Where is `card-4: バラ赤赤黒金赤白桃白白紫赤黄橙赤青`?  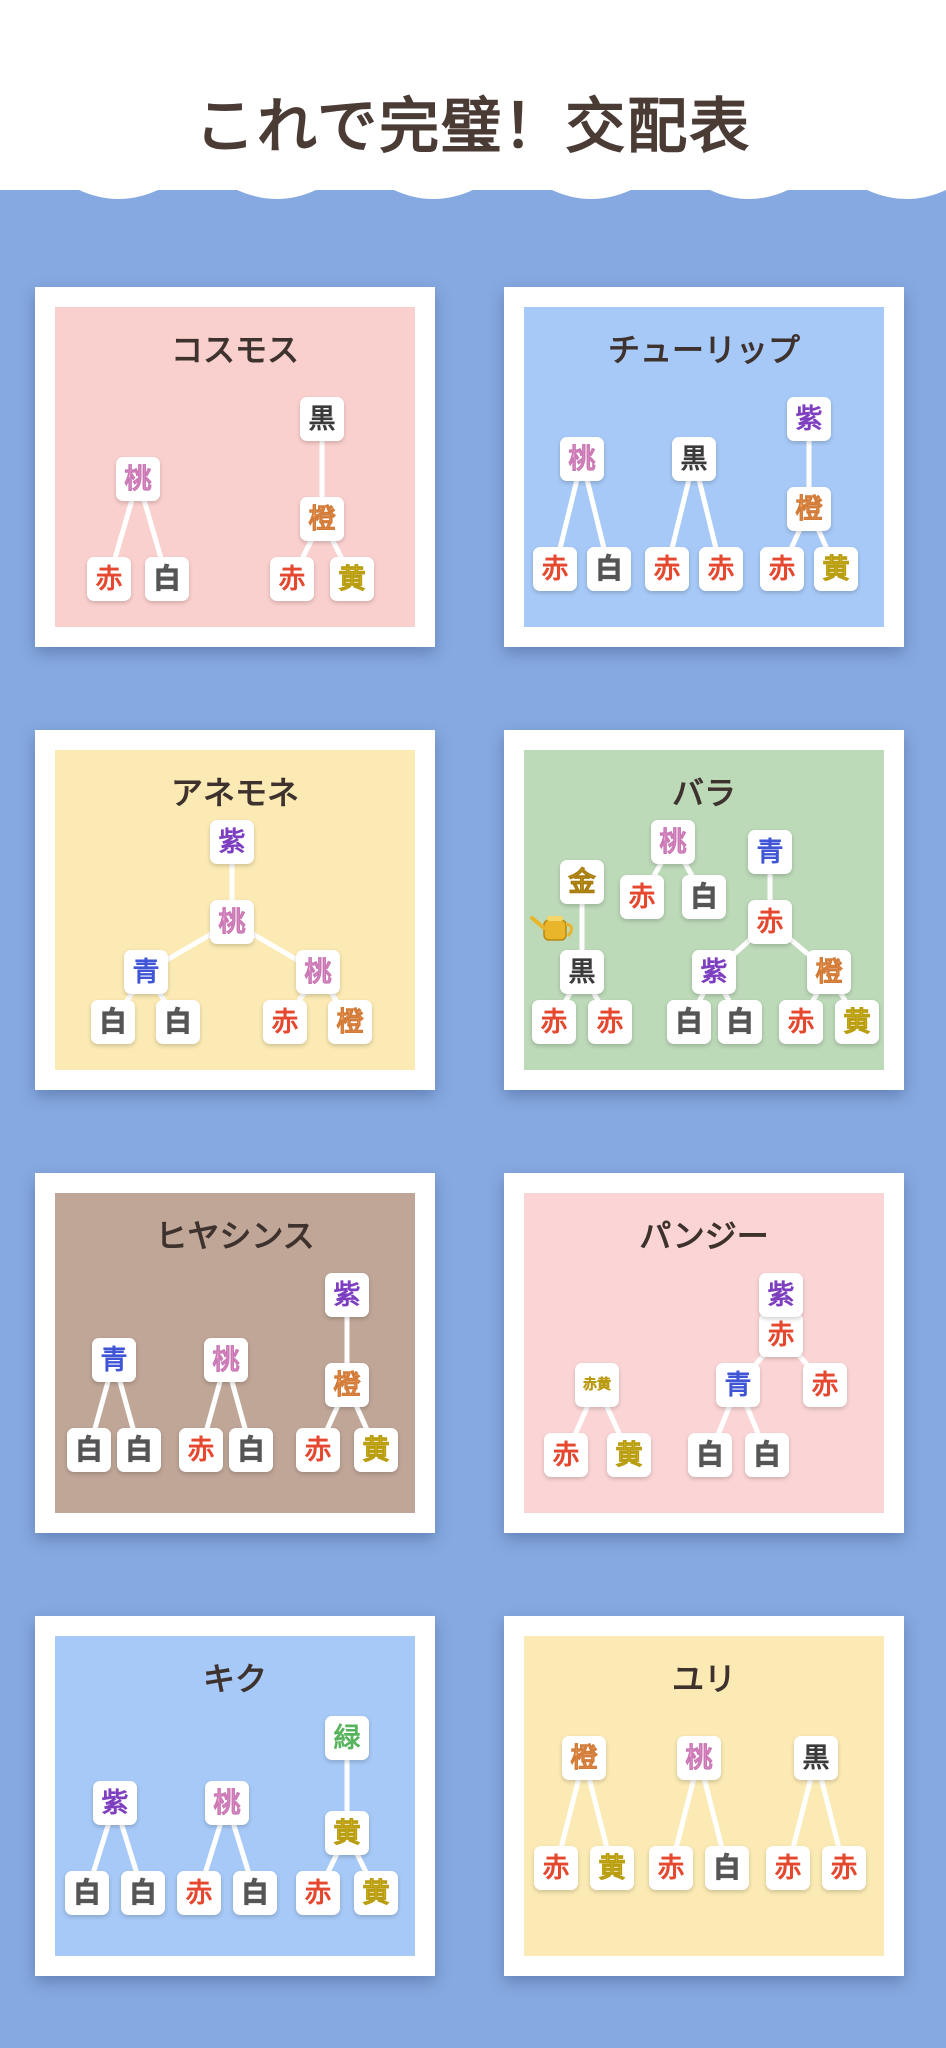
card-4: バラ赤赤黒金赤白桃白白紫赤黄橙赤青 is located at coordinates (704, 910).